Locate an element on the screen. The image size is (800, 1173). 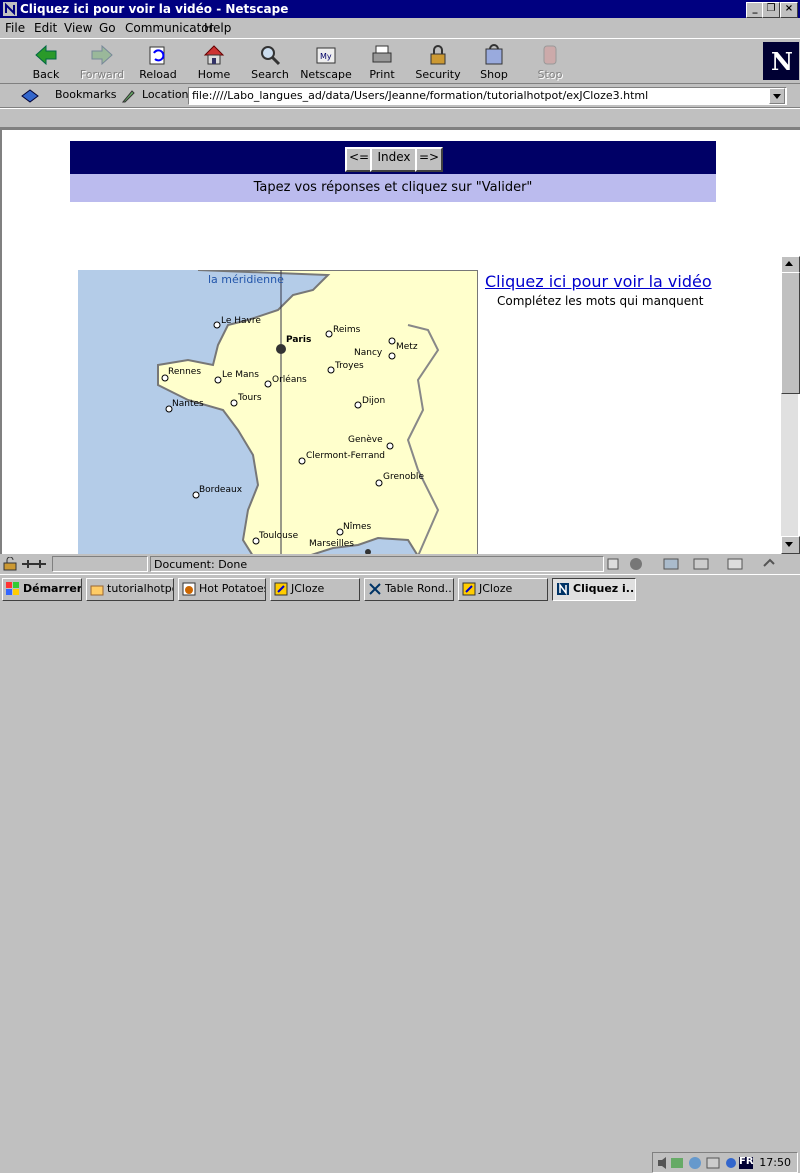
svg-text: My is located at coordinates (326, 56).